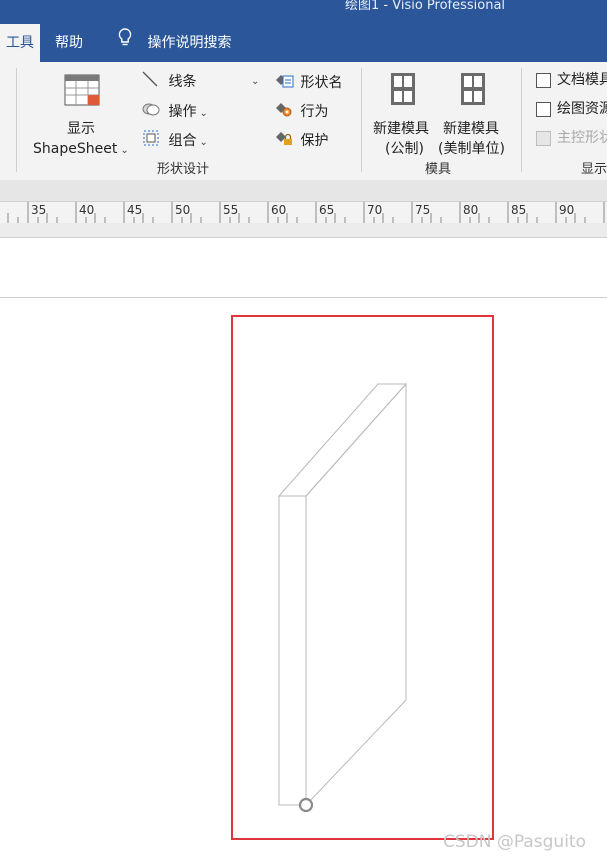 The width and height of the screenshot is (607, 865). I want to click on line-button: 线条, so click(169, 81).